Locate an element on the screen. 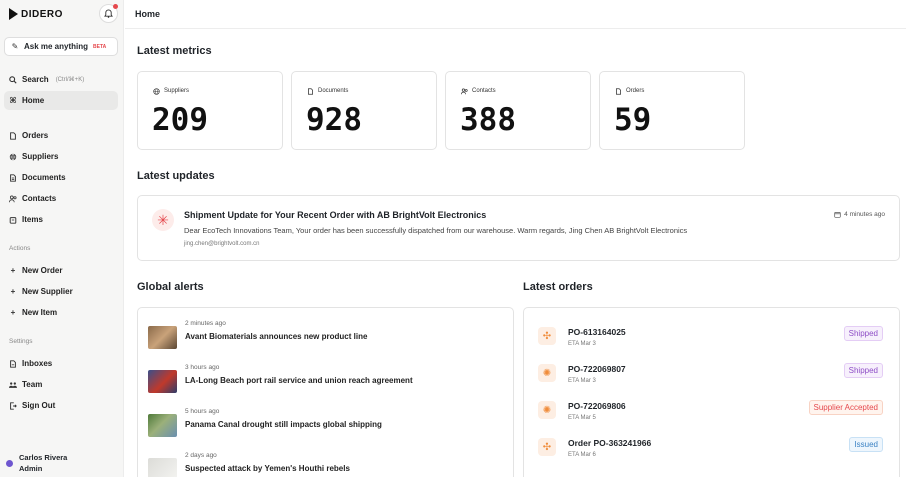 The height and width of the screenshot is (477, 906). metric-value: 928 is located at coordinates (334, 120).